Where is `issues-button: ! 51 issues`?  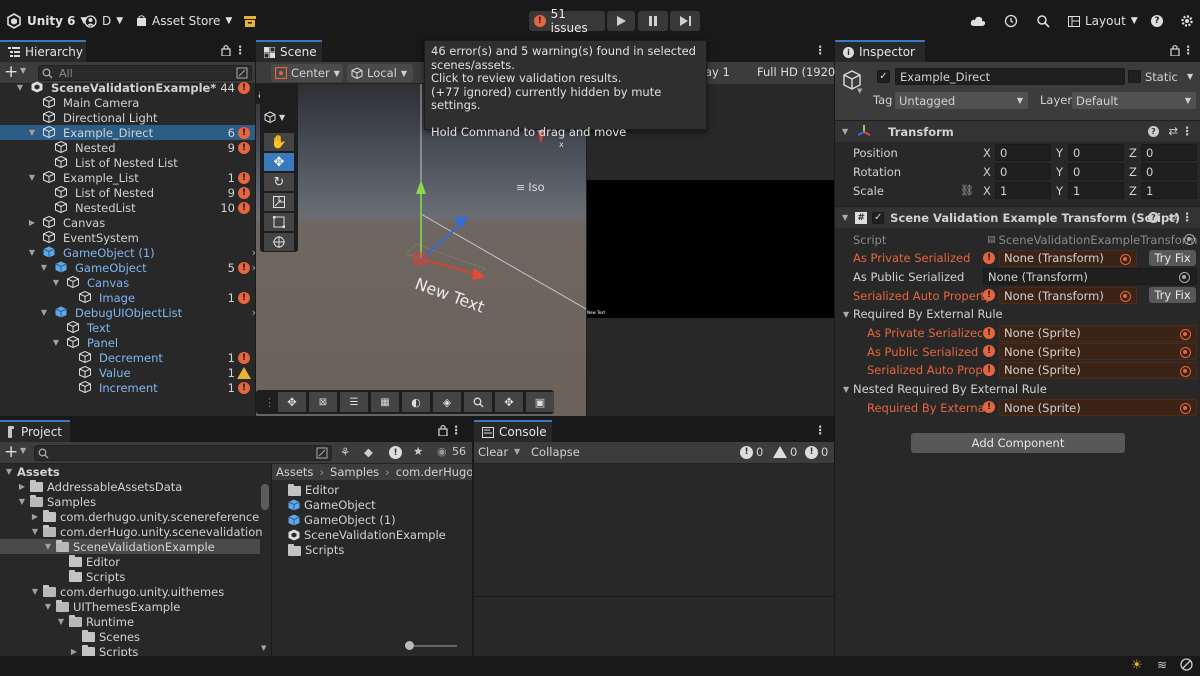
issues-button: ! 51 issues is located at coordinates (567, 21).